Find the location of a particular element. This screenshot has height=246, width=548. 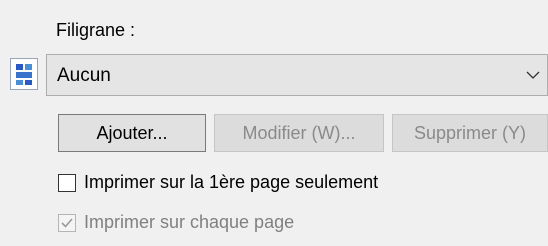

first-page-only-checkbox is located at coordinates (67, 182).